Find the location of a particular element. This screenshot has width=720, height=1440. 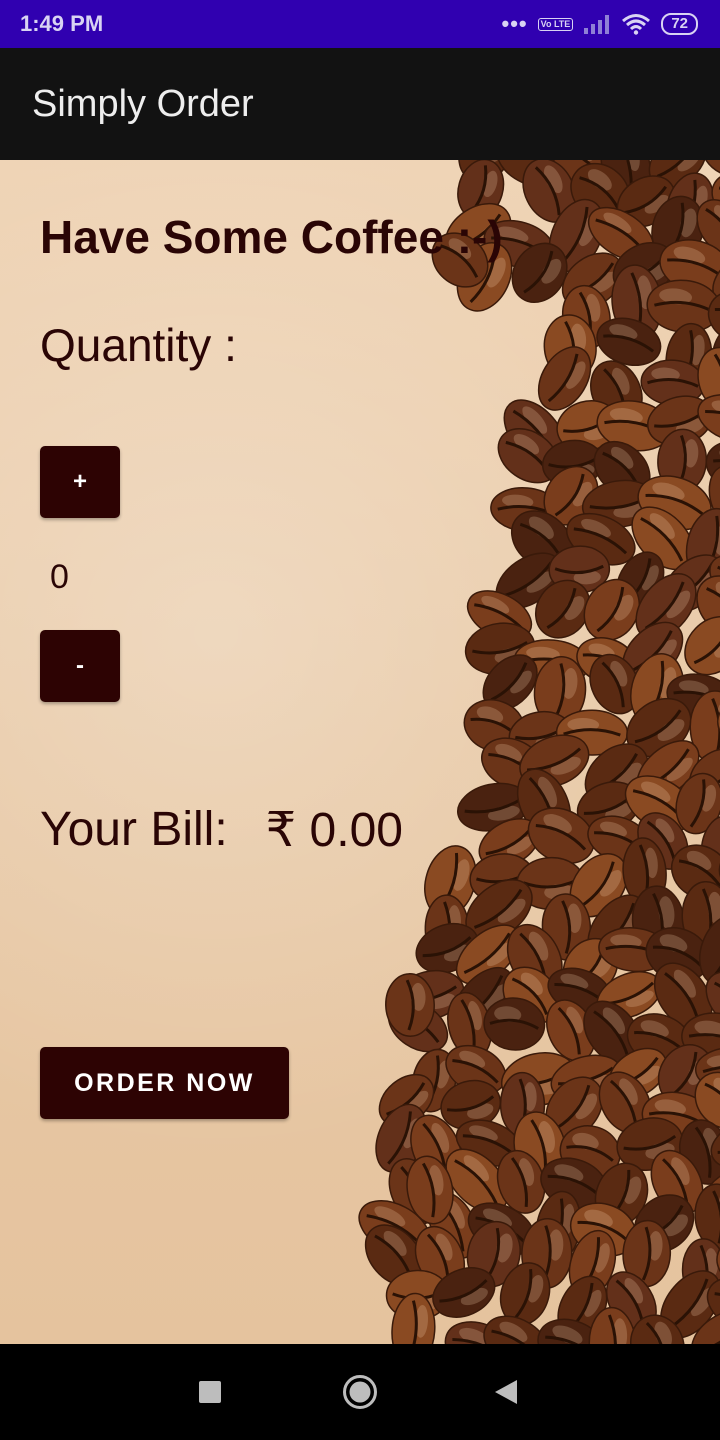

quantity-label: Quantity : is located at coordinates (138, 345).